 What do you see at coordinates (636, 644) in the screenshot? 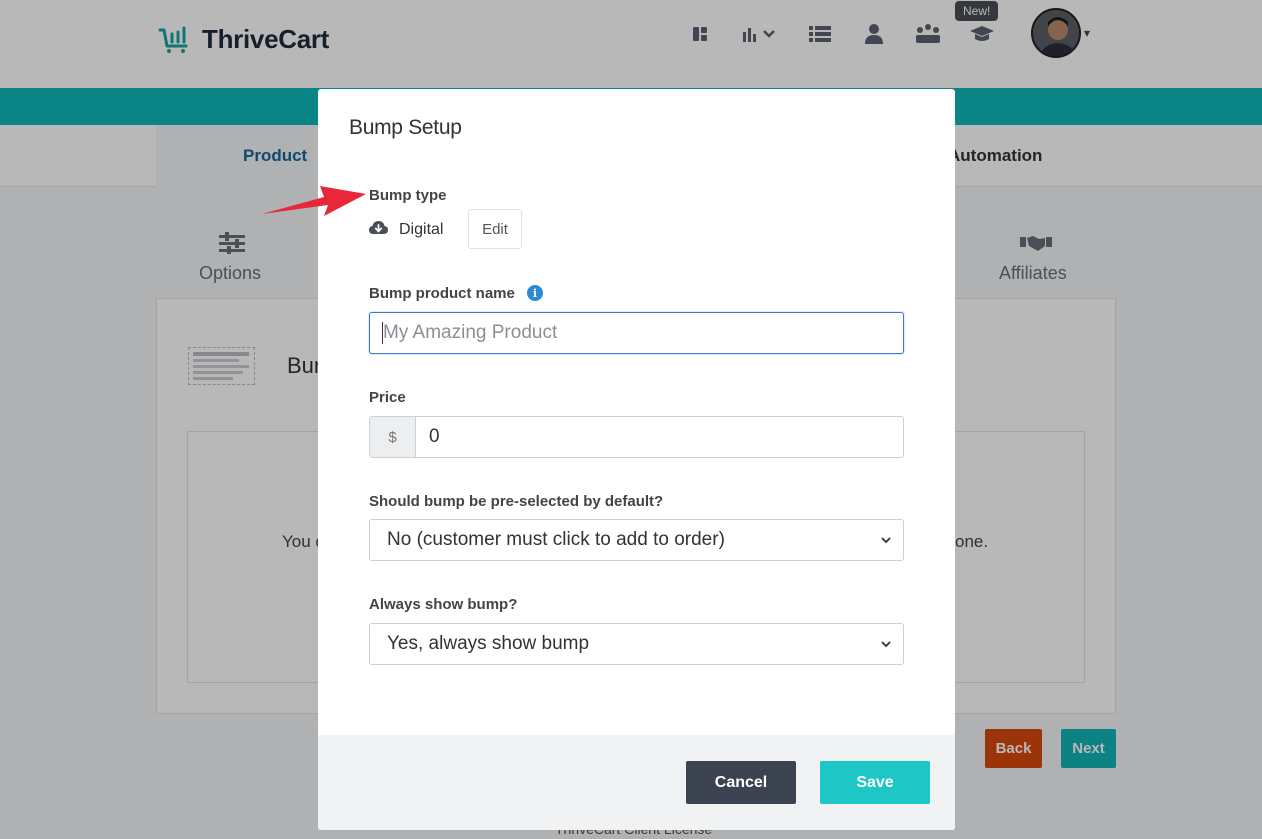
I see `always-show-select: Yes, always show bump` at bounding box center [636, 644].